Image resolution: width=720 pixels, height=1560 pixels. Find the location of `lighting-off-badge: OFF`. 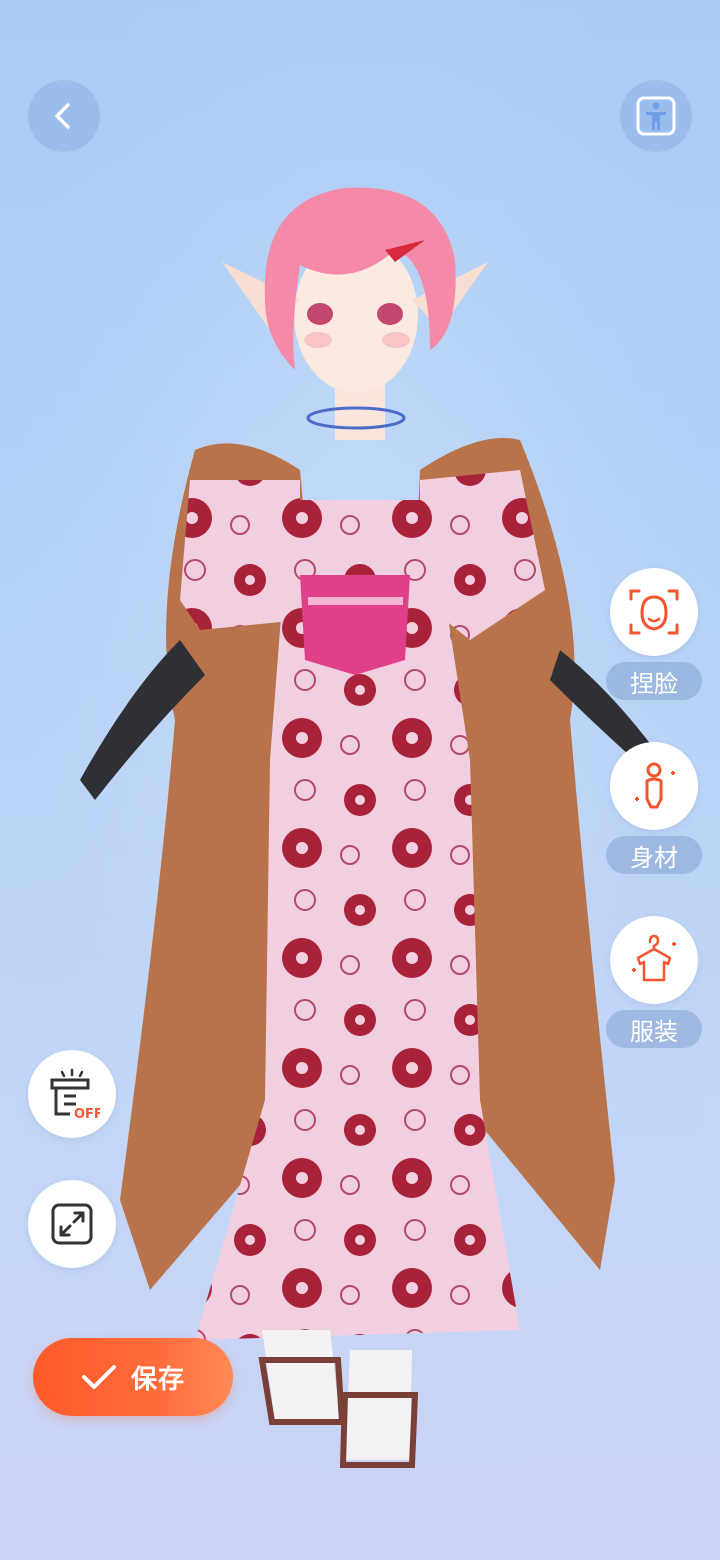

lighting-off-badge: OFF is located at coordinates (87, 1114).